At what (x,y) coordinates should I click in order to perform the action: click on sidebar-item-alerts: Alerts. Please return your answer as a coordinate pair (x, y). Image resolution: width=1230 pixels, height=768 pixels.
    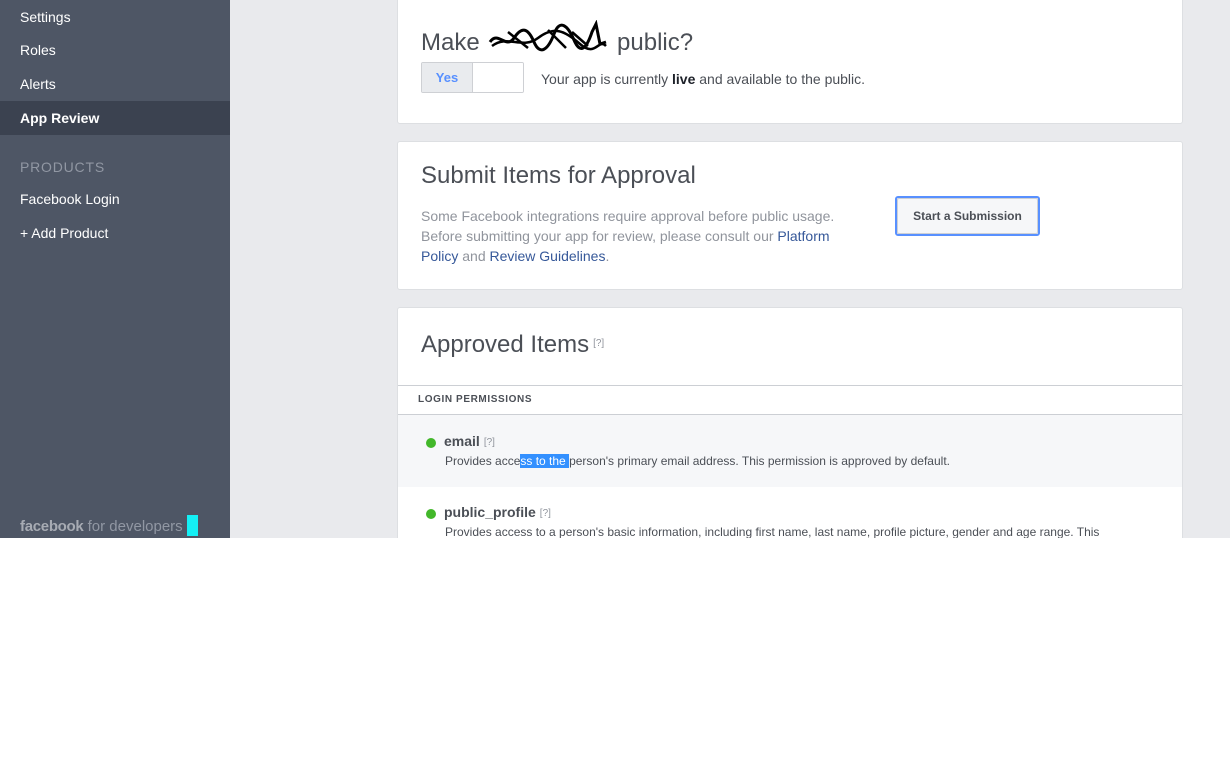
    Looking at the image, I should click on (115, 84).